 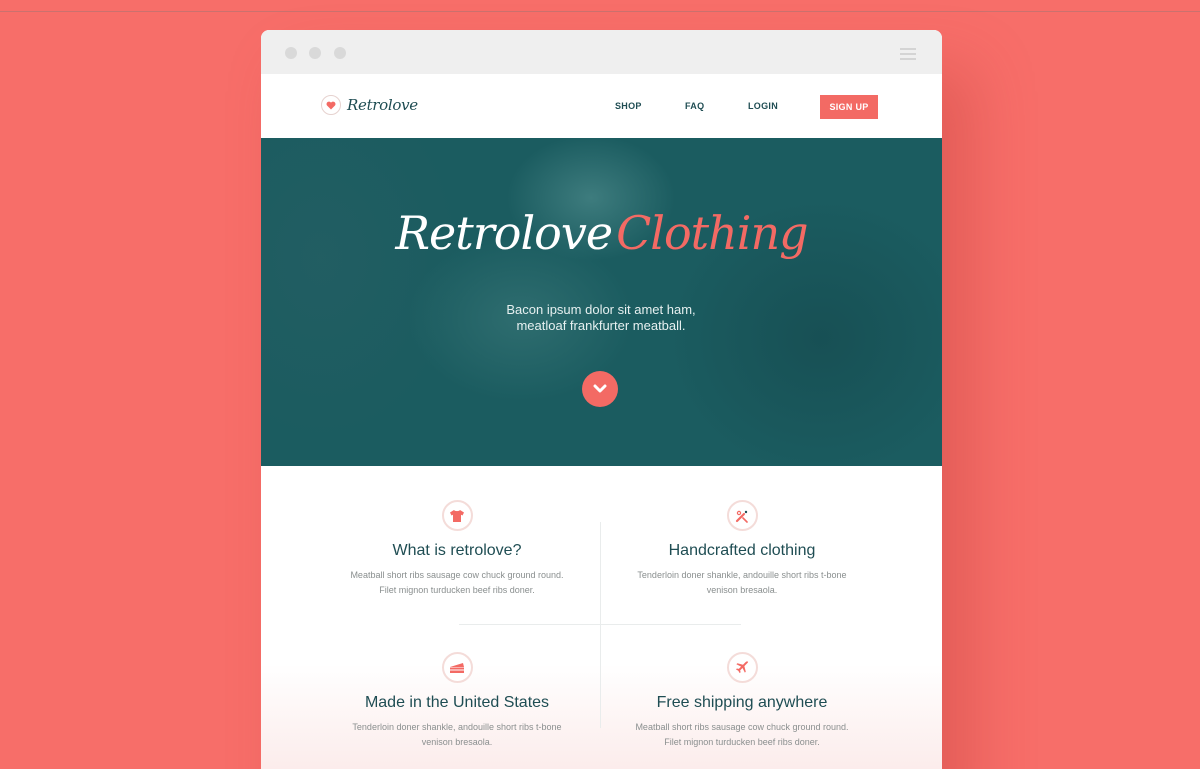 What do you see at coordinates (601, 106) in the screenshot?
I see `site-navbar: Retrolove SHOP FAQ LOGIN SIGN UP` at bounding box center [601, 106].